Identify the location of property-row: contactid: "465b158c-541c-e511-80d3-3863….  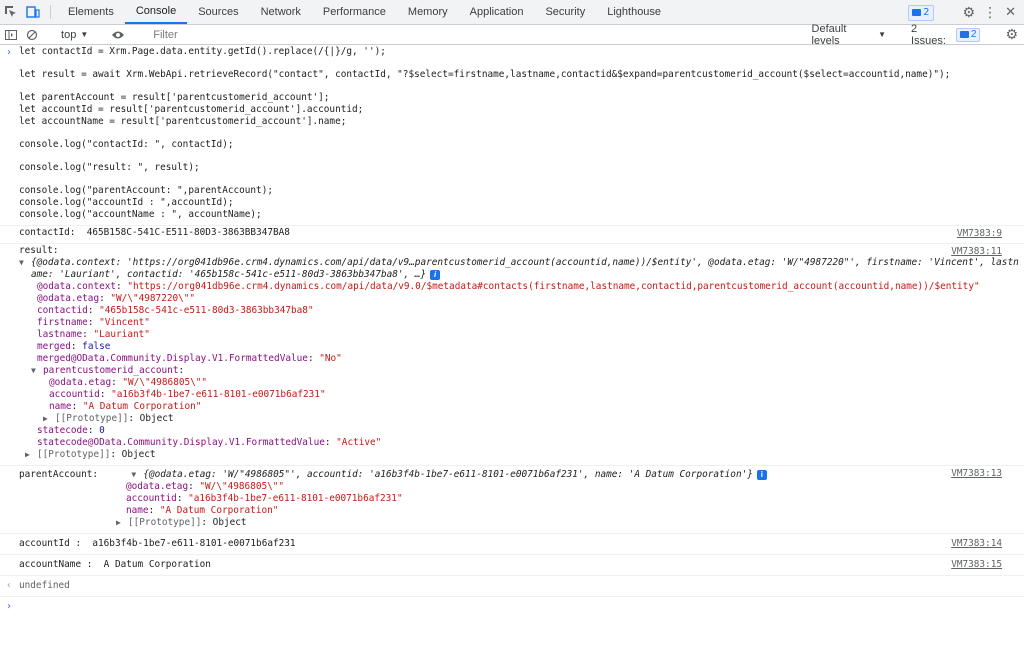
(521, 311).